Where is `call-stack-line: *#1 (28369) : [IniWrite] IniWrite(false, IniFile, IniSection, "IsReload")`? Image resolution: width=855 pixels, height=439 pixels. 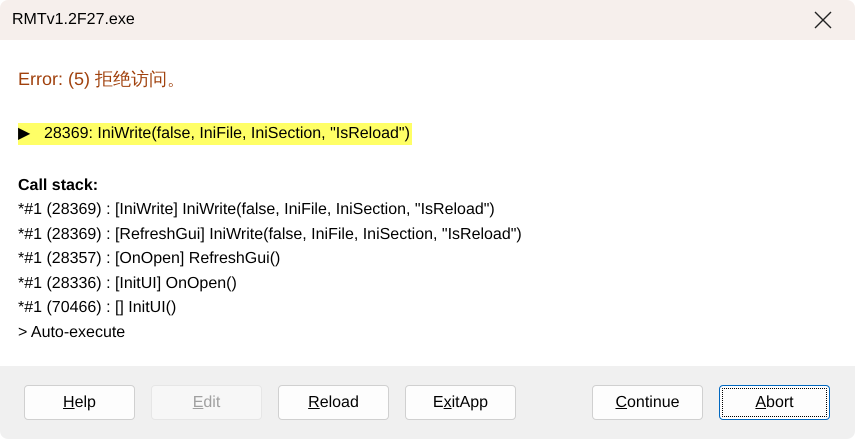
call-stack-line: *#1 (28369) : [IniWrite] IniWrite(false, IniFile, IniSection, "IsReload") is located at coordinates (257, 210).